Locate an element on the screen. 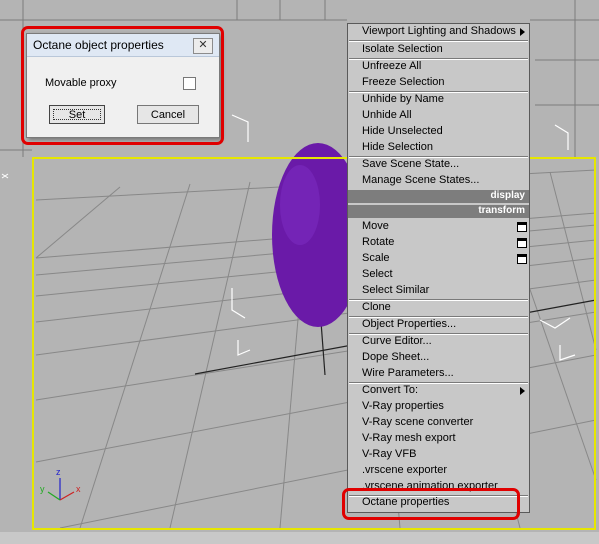 The image size is (599, 544). menu-item-vray-scene-converter: V-Ray scene converter is located at coordinates (438, 423).